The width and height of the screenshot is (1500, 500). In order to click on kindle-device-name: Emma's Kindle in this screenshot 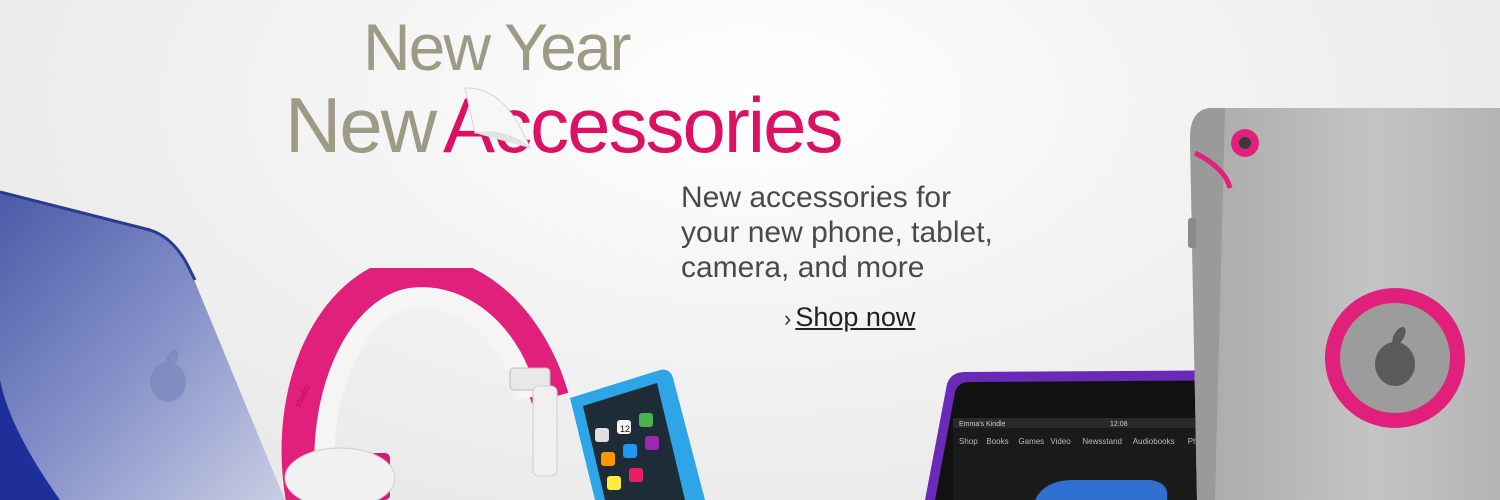, I will do `click(982, 424)`.